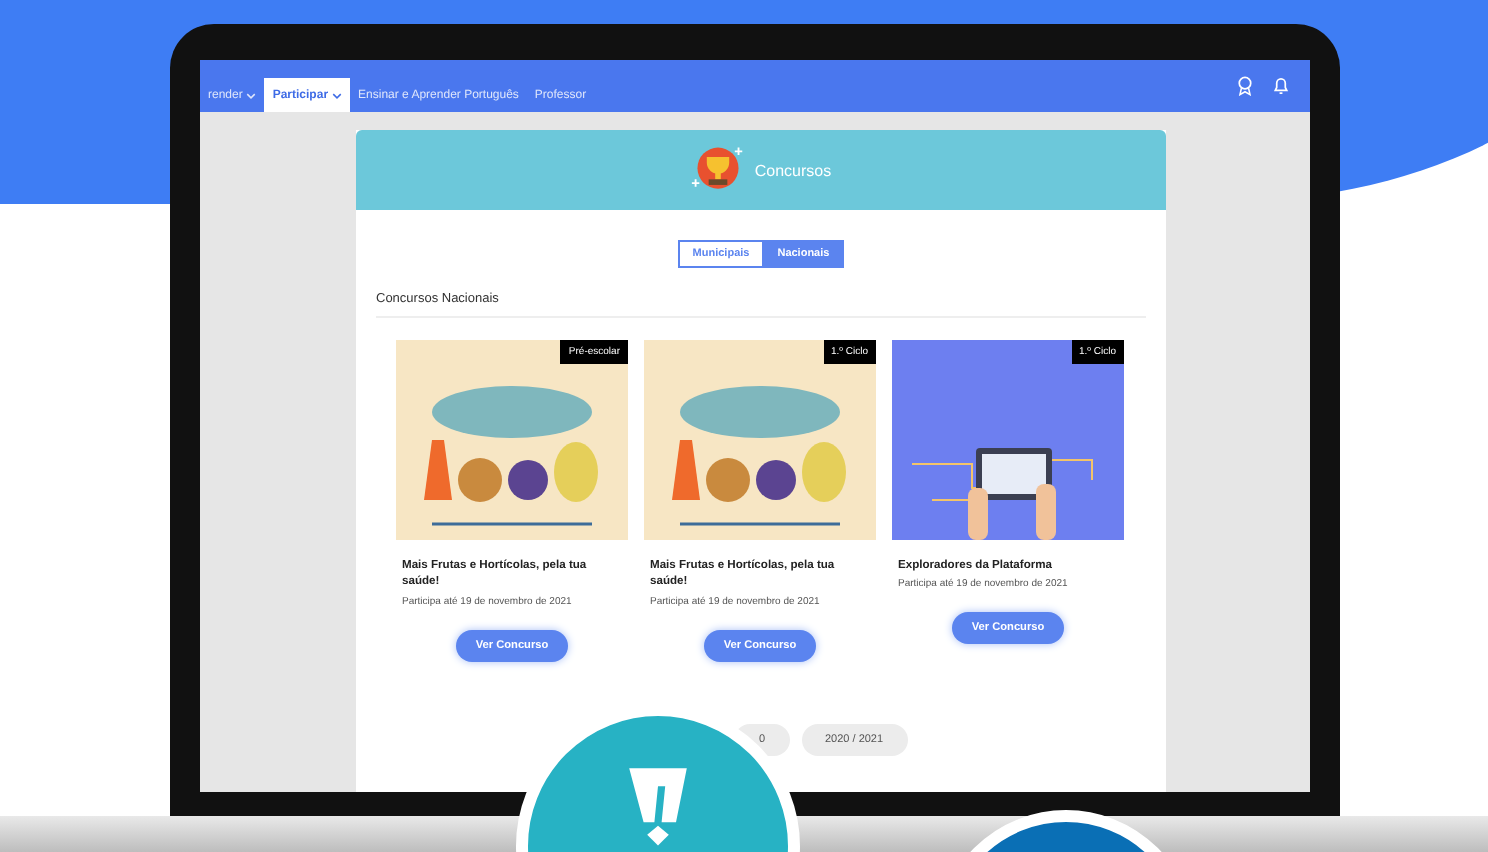  I want to click on page-title: Concursos, so click(793, 170).